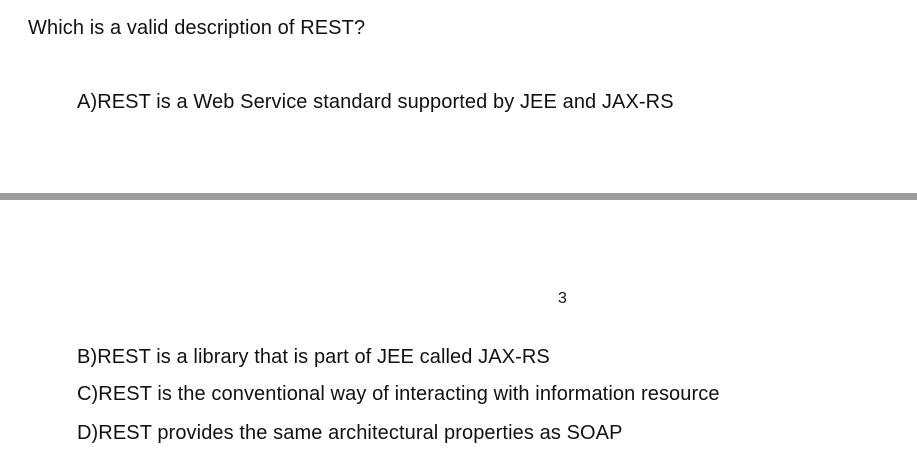  What do you see at coordinates (458, 196) in the screenshot?
I see `page-divider` at bounding box center [458, 196].